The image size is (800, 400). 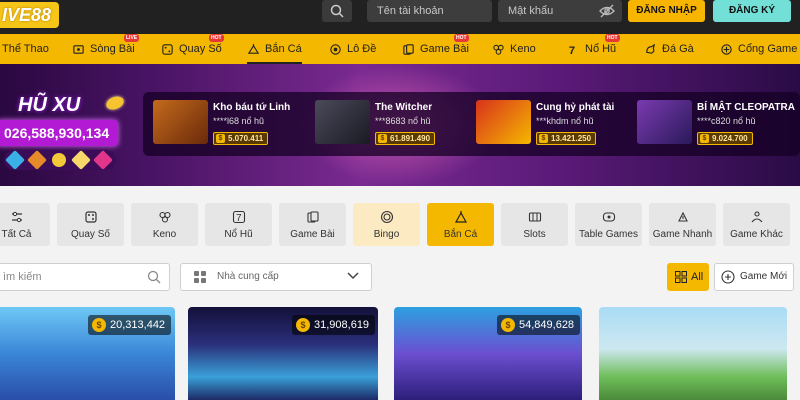 I want to click on playing-cards-icon, so click(x=312, y=216).